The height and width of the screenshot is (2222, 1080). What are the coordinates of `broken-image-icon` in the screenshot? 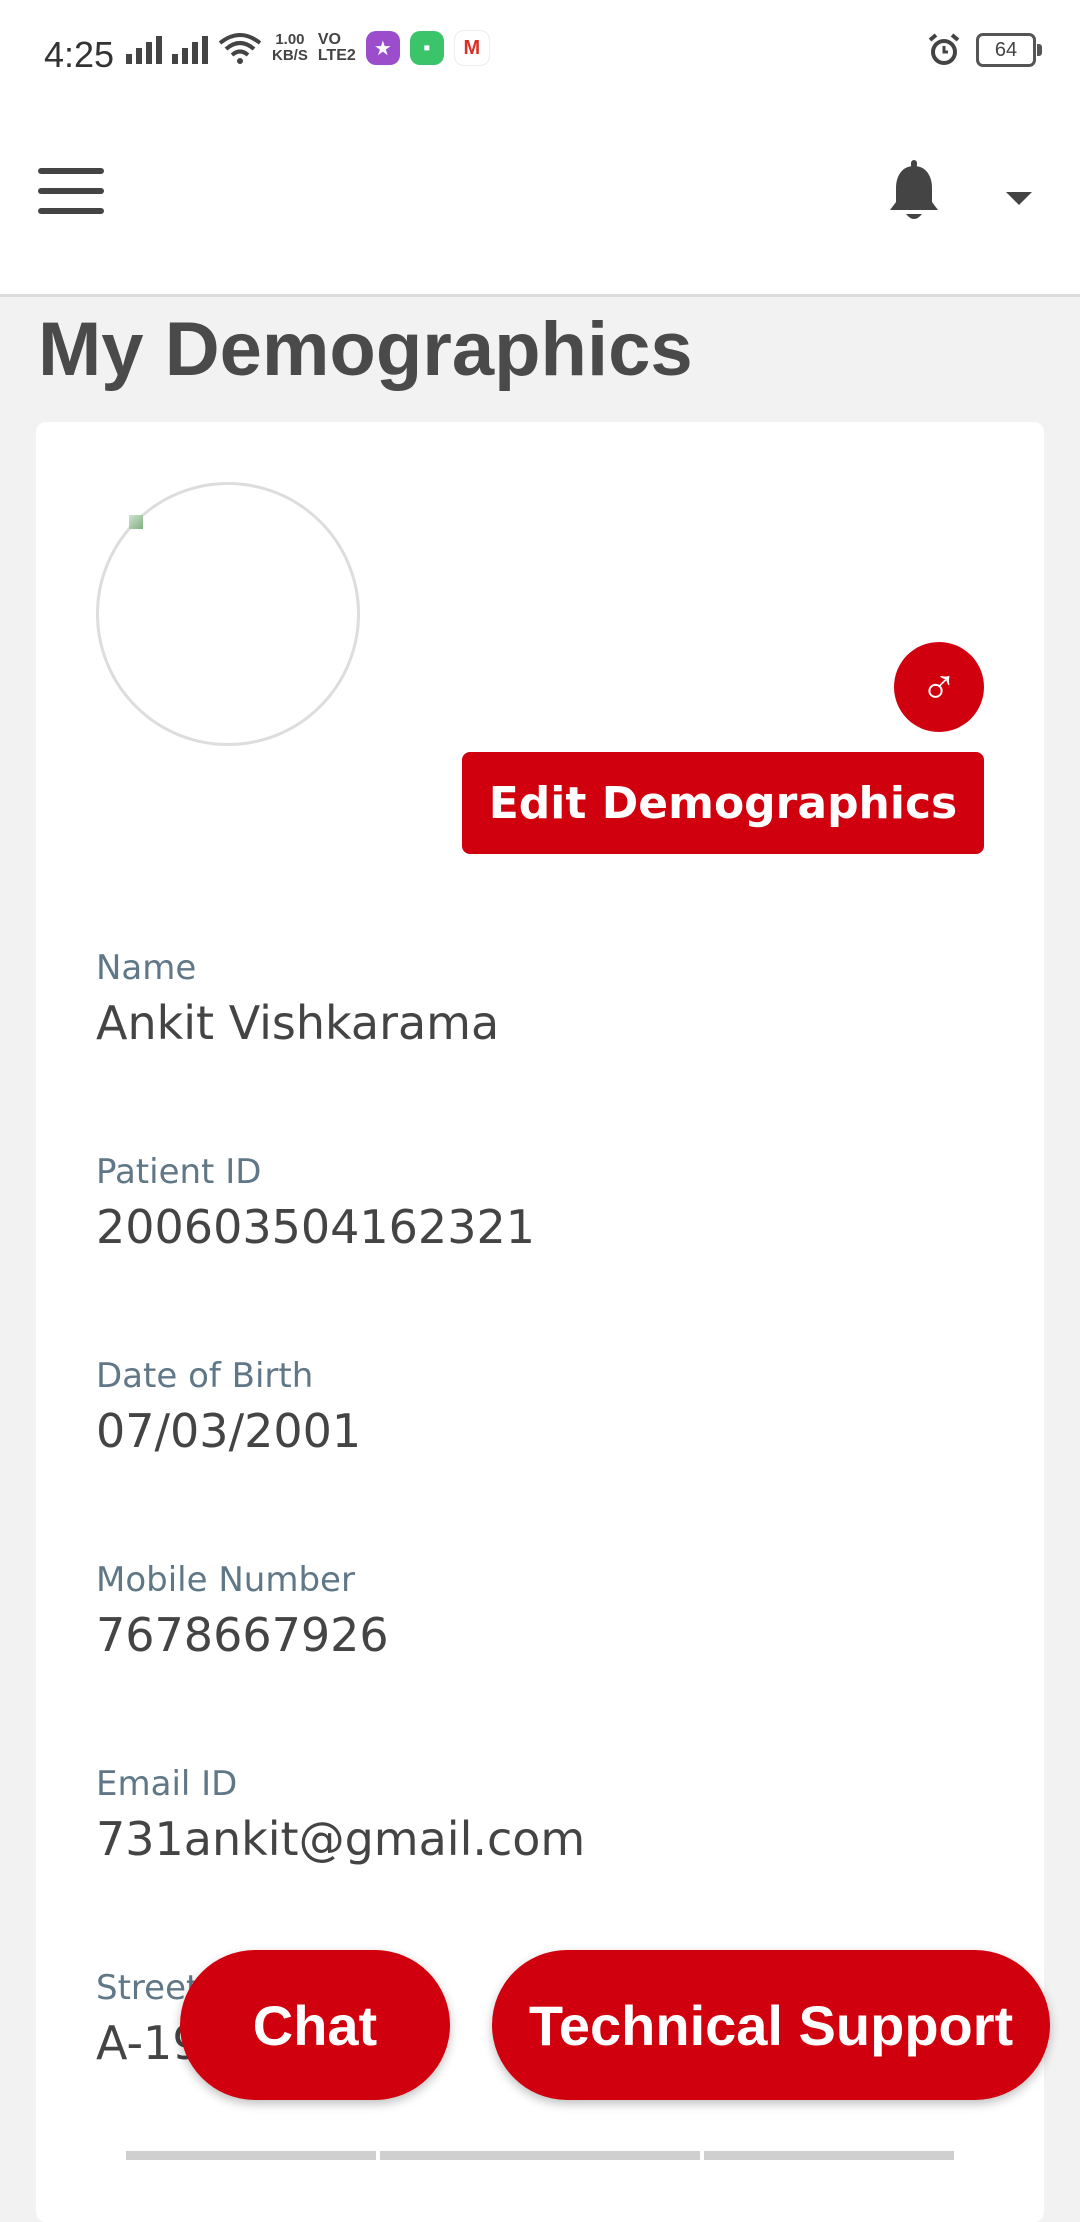 It's located at (136, 522).